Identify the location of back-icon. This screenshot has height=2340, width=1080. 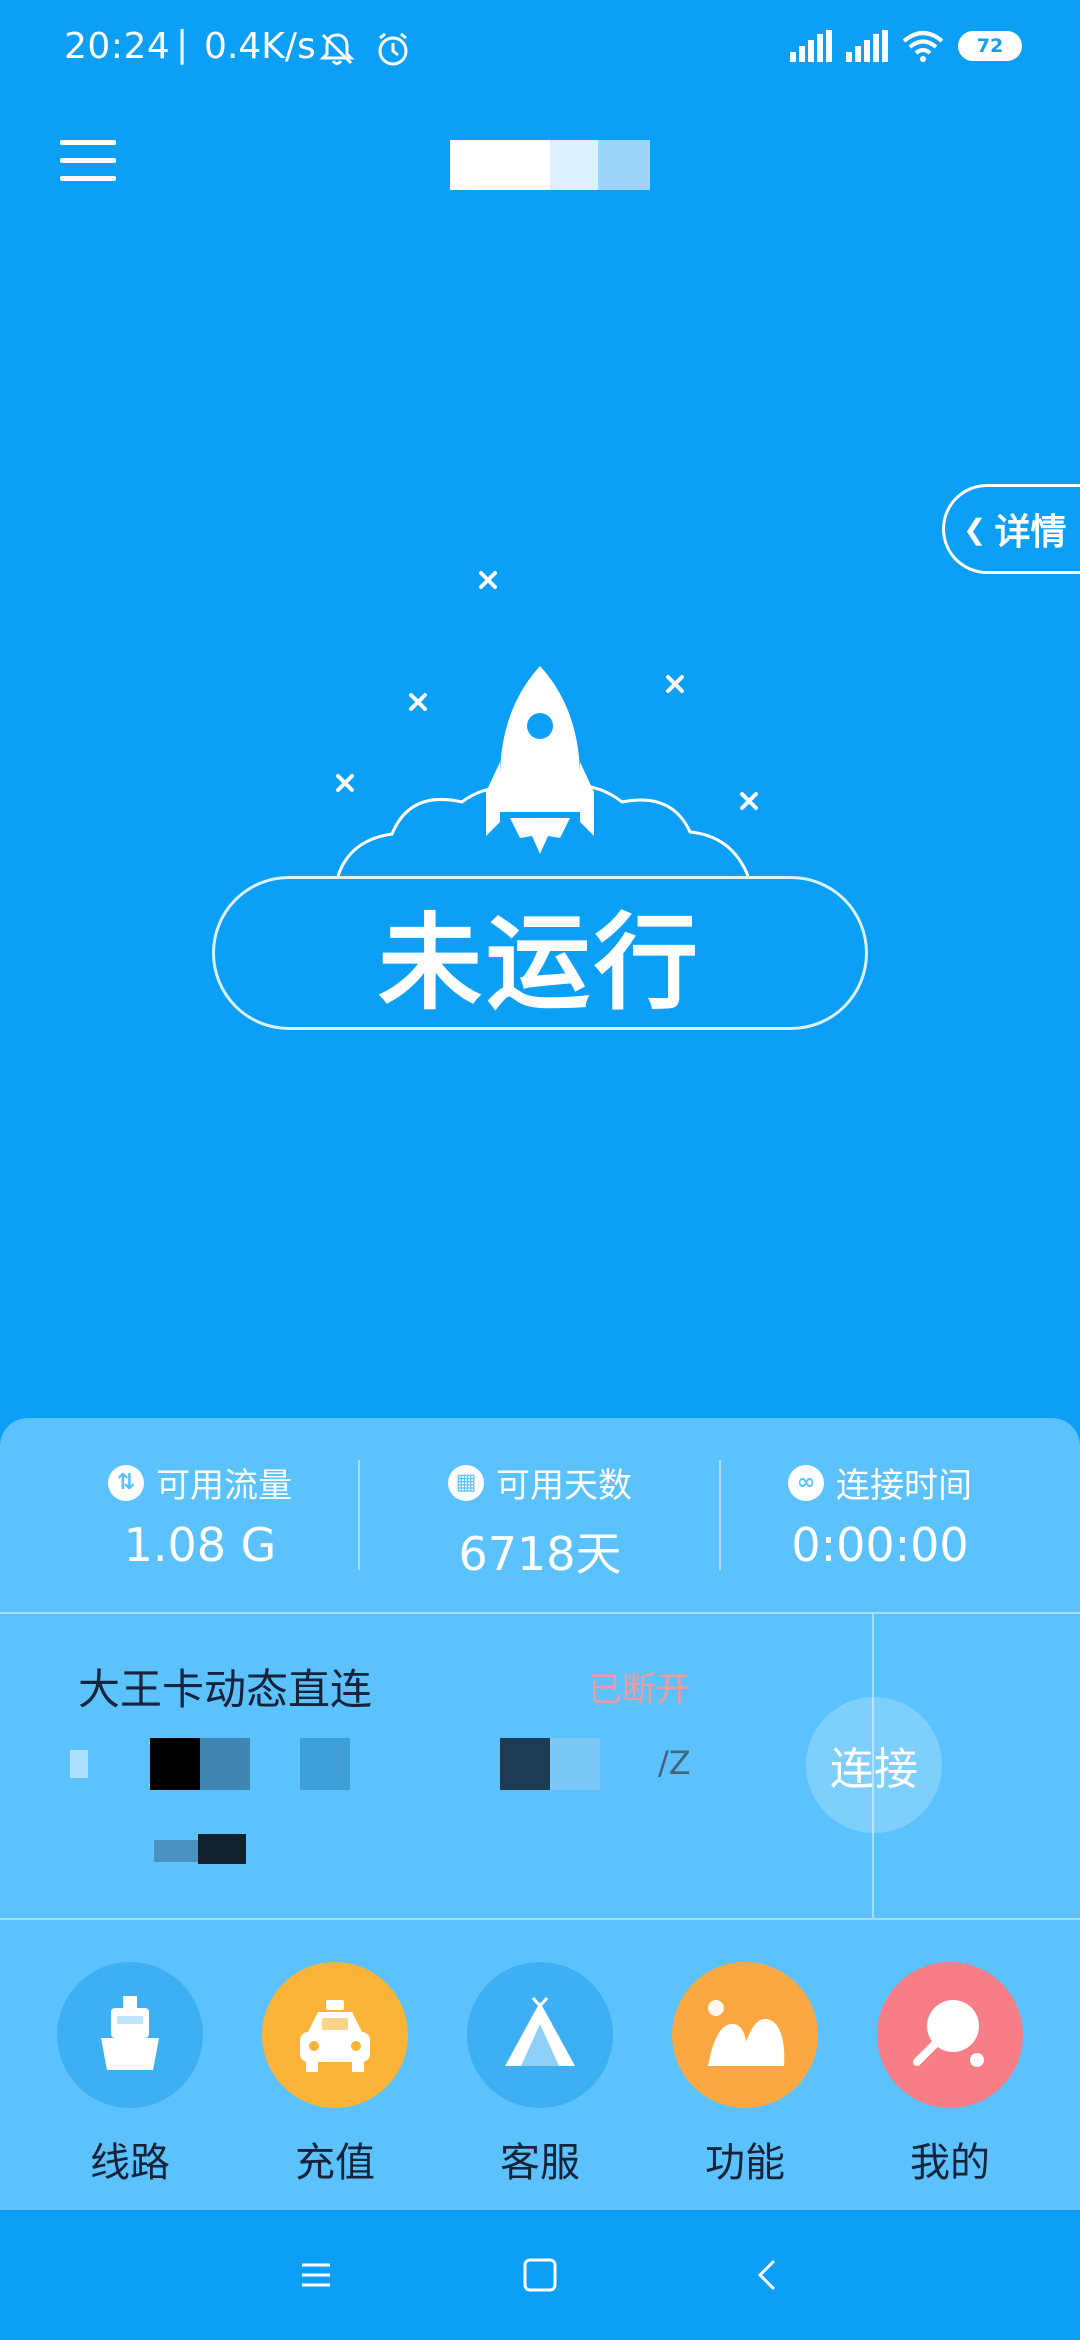
(768, 2275).